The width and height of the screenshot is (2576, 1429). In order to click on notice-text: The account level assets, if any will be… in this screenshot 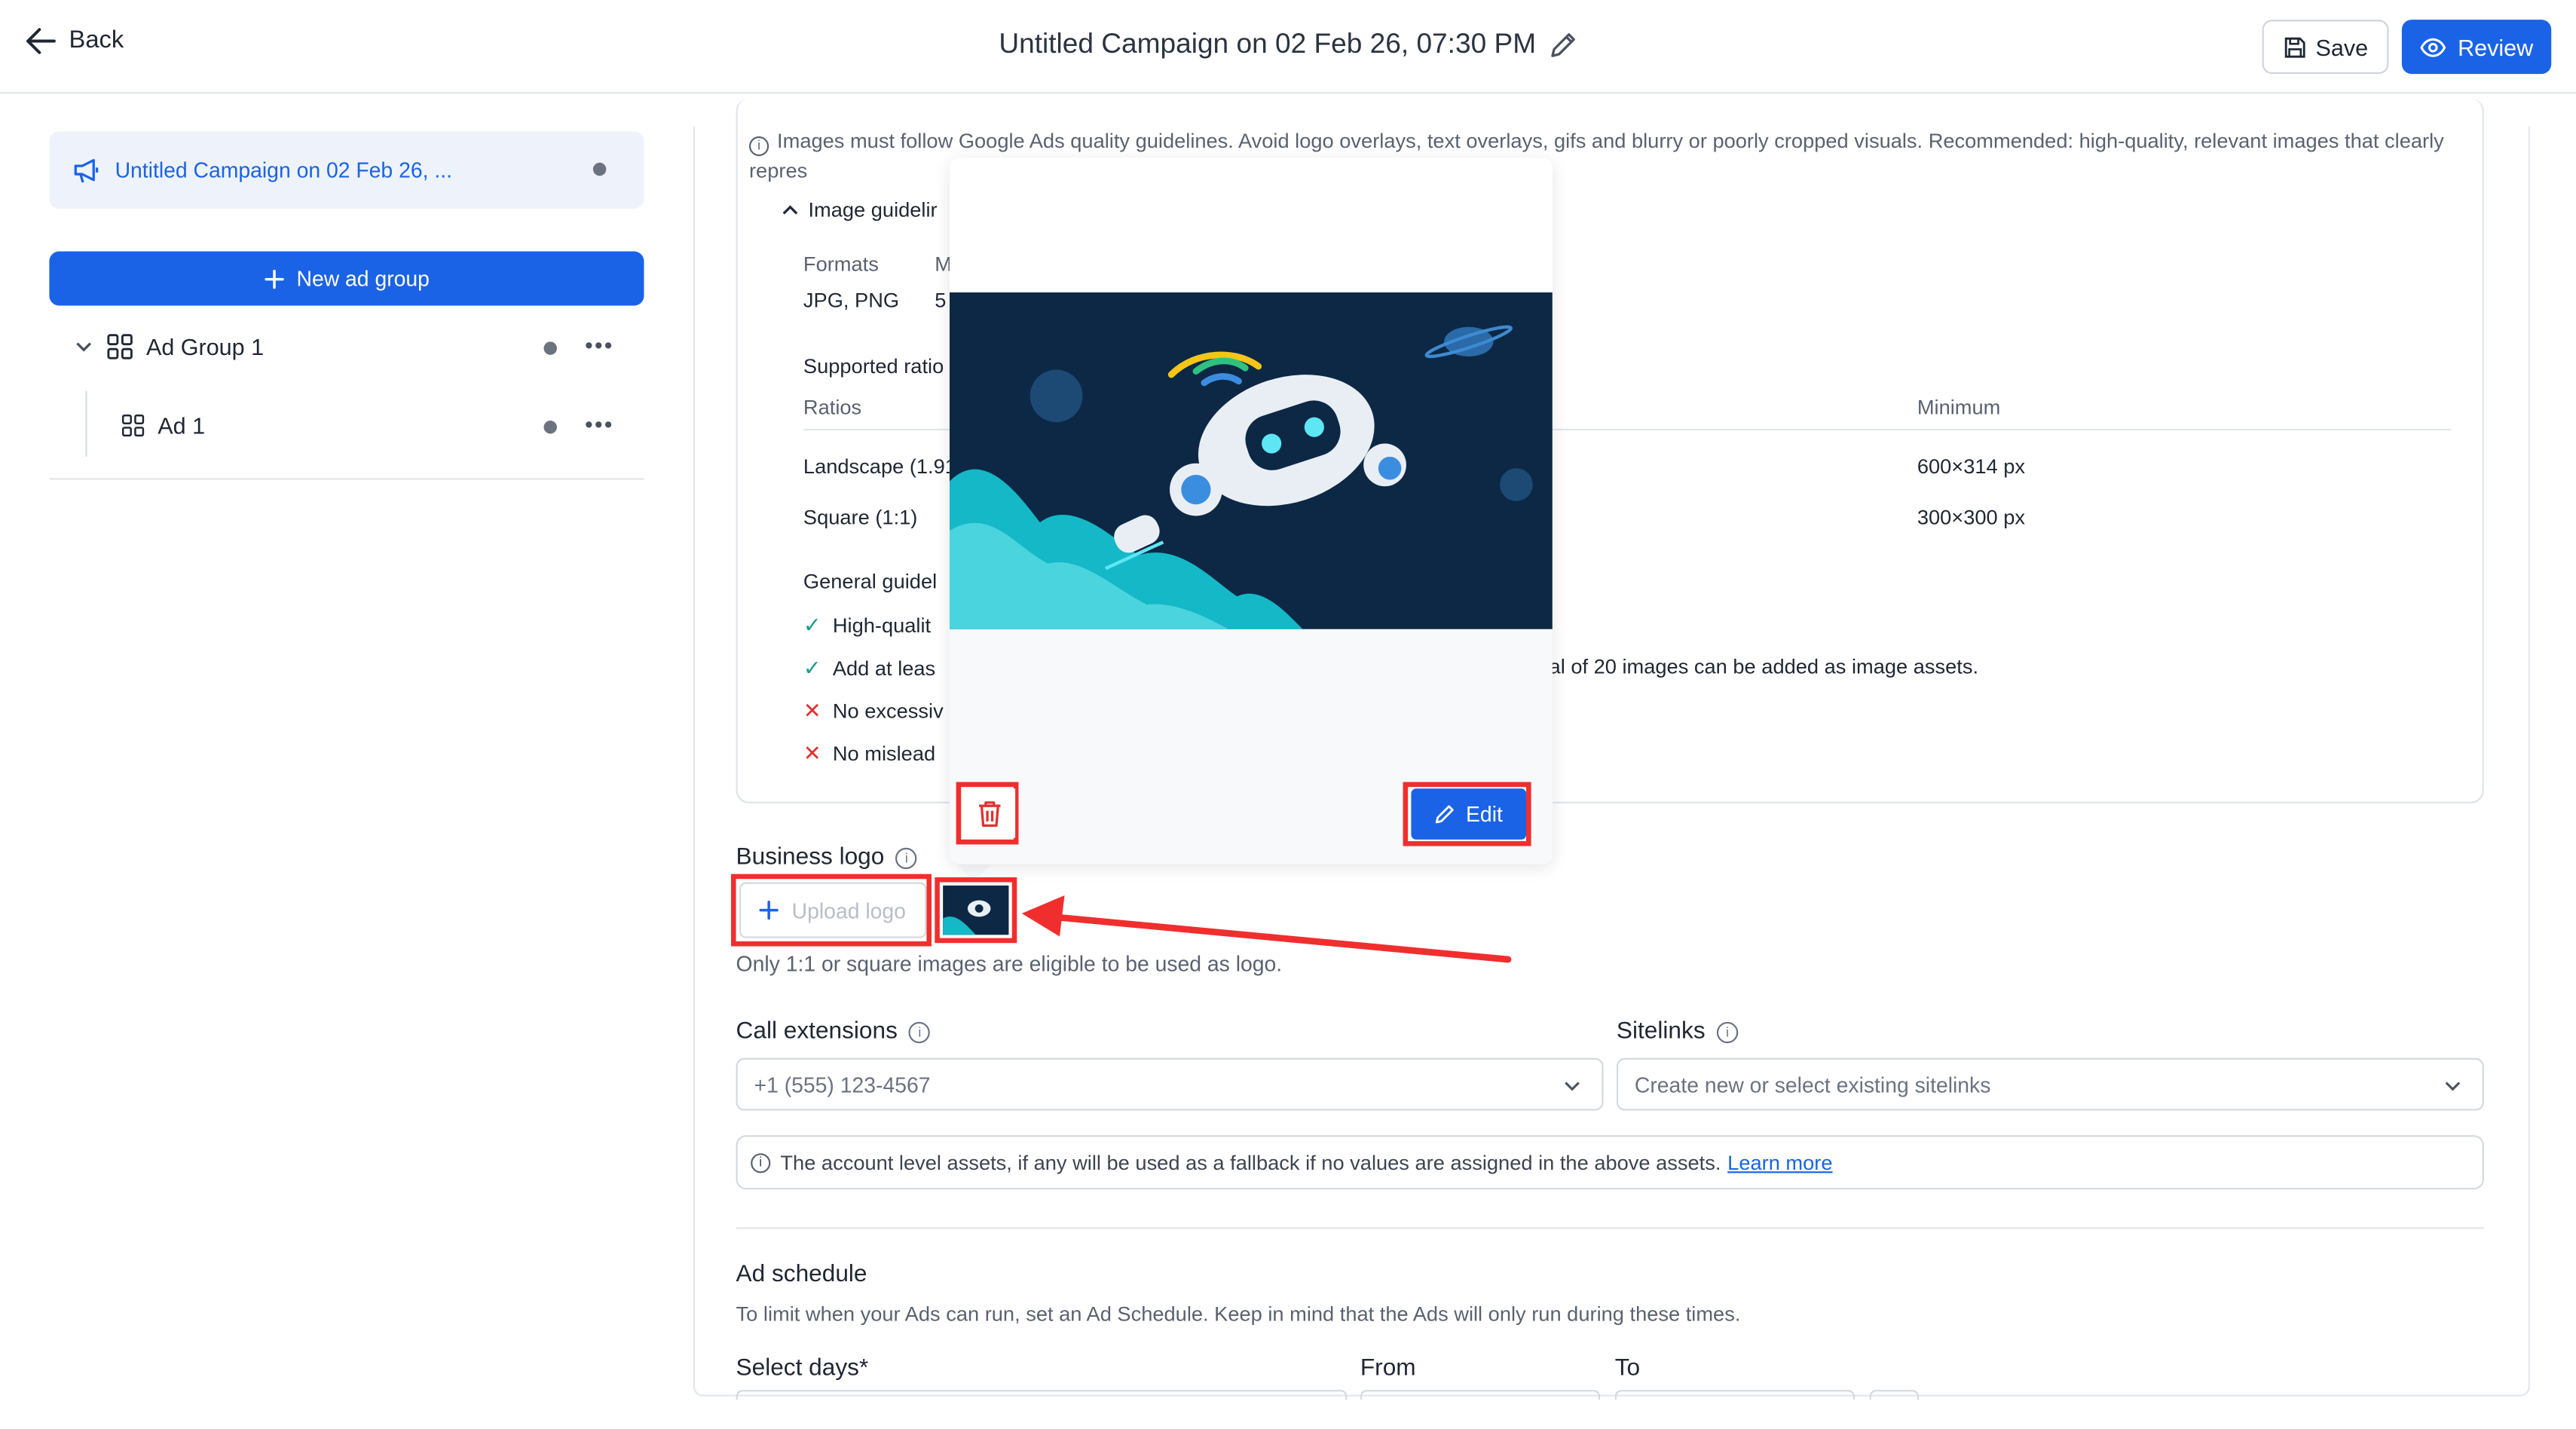, I will do `click(1250, 1162)`.